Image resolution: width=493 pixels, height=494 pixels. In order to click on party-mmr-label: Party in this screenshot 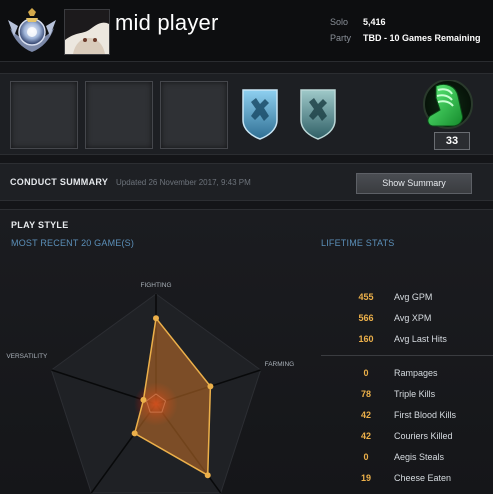, I will do `click(341, 38)`.